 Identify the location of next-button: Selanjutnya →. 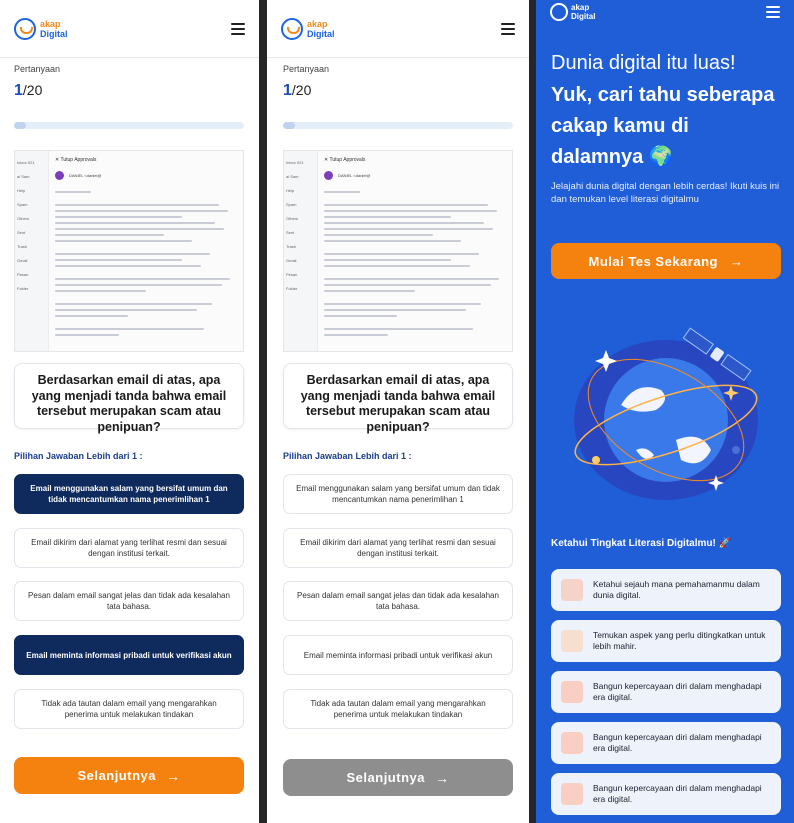
(129, 775).